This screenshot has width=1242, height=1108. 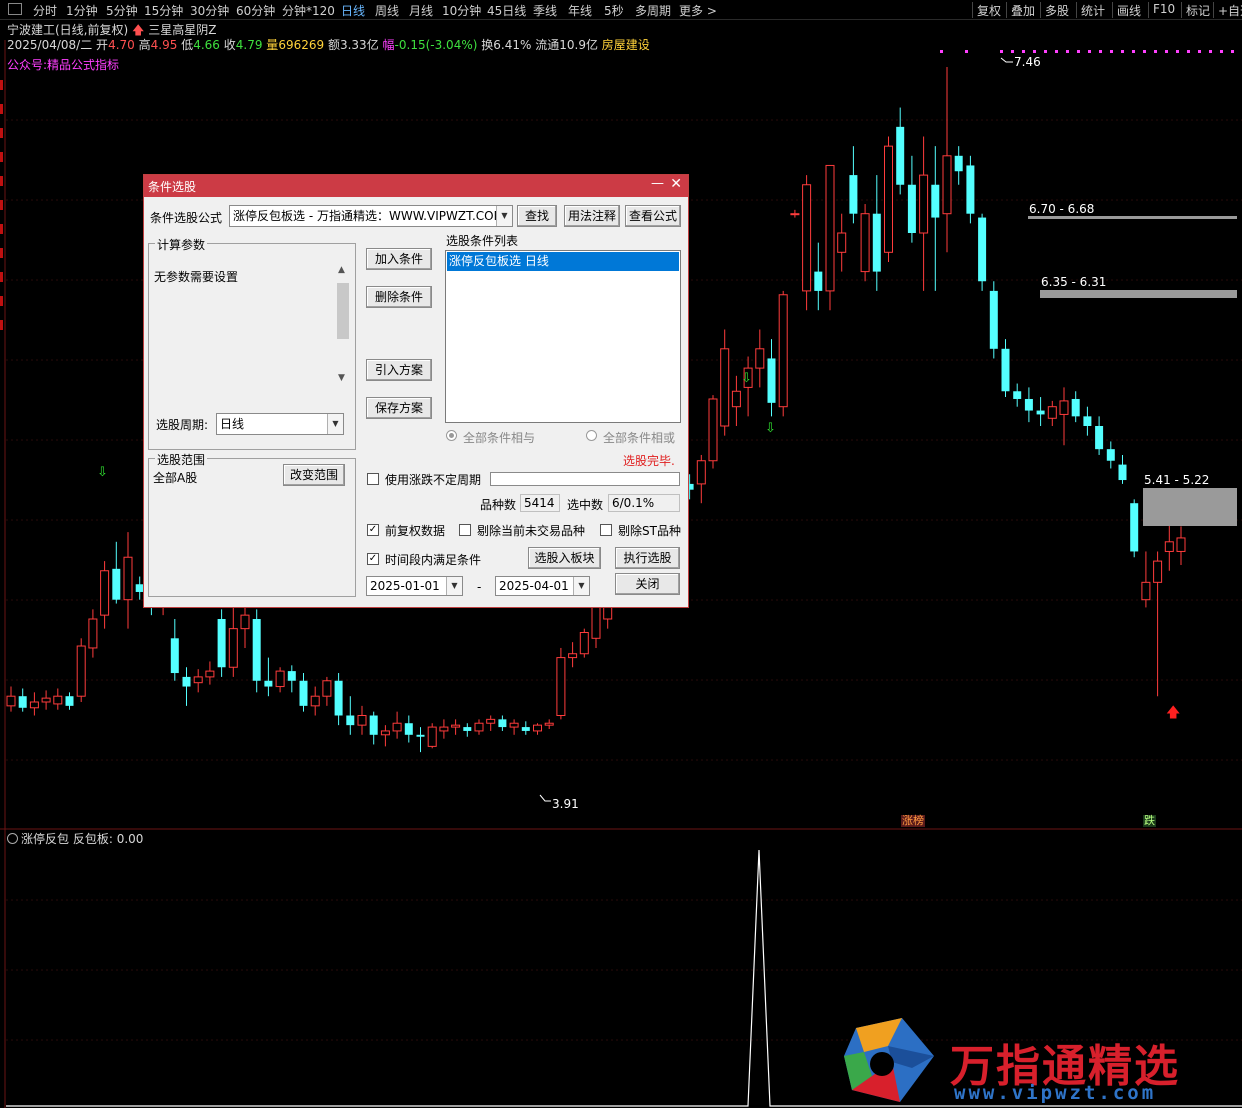 I want to click on params-scrollbar: ▲ ▼, so click(x=343, y=324).